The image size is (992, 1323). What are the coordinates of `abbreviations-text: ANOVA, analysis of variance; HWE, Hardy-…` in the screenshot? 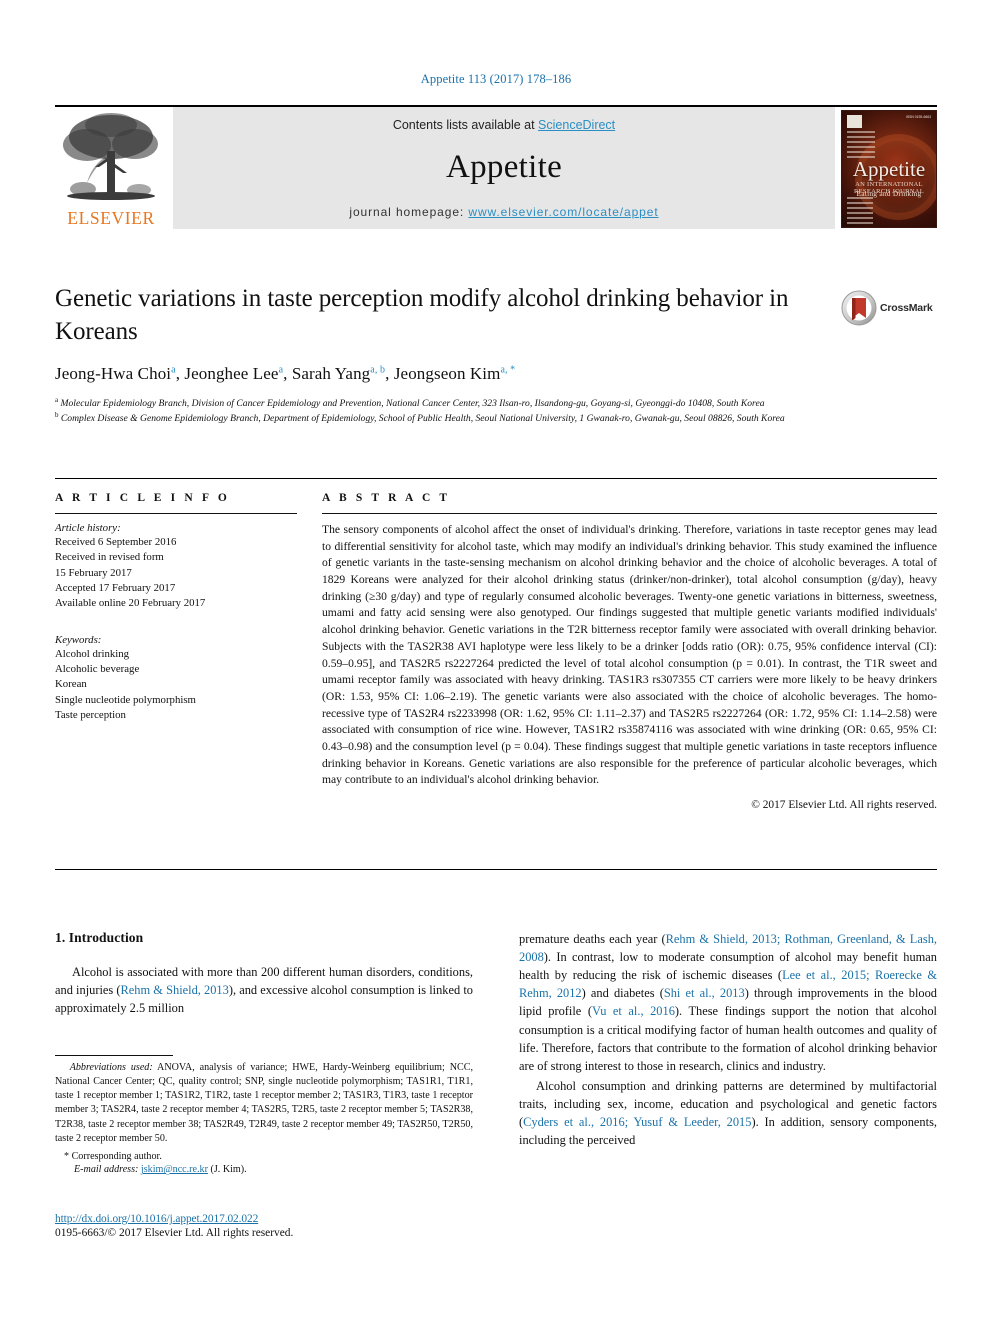 It's located at (264, 1103).